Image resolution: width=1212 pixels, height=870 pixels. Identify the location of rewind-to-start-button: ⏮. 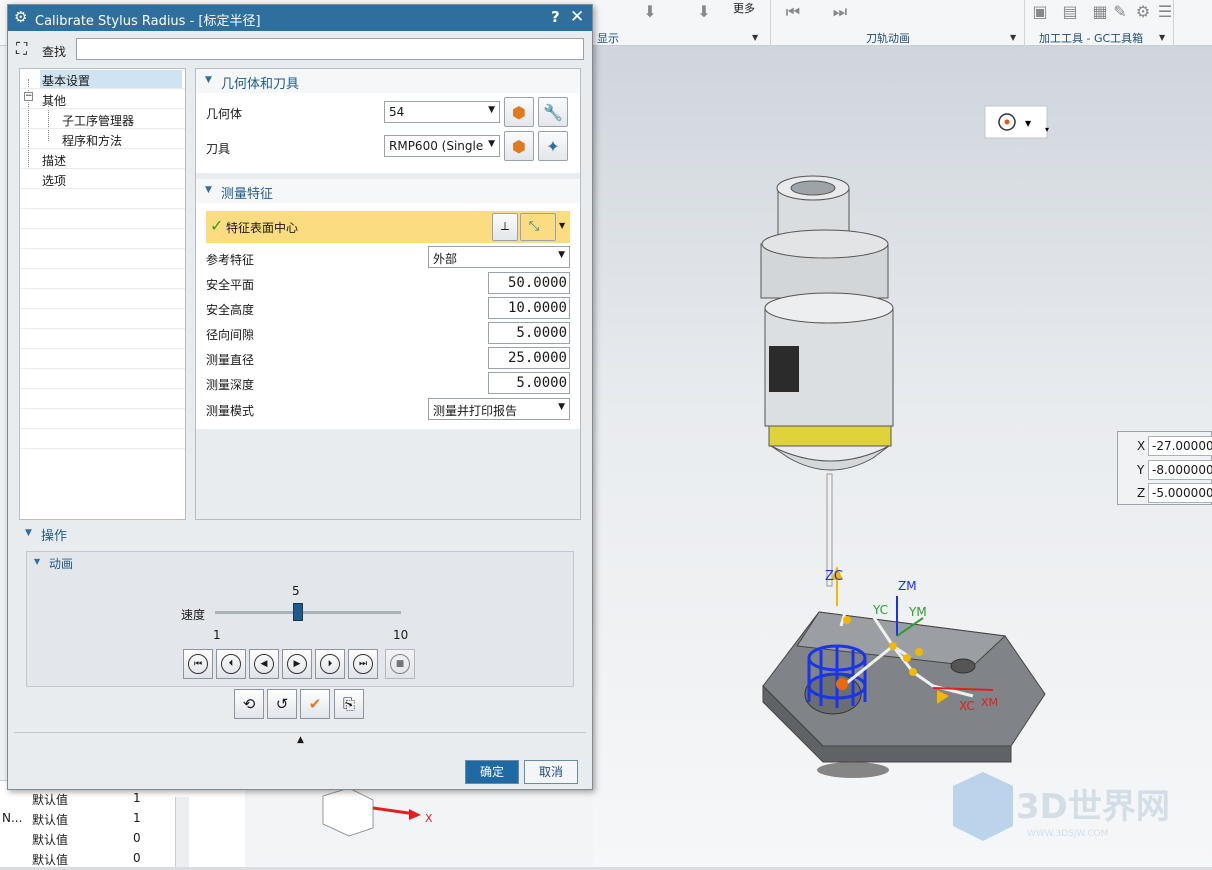
(198, 664).